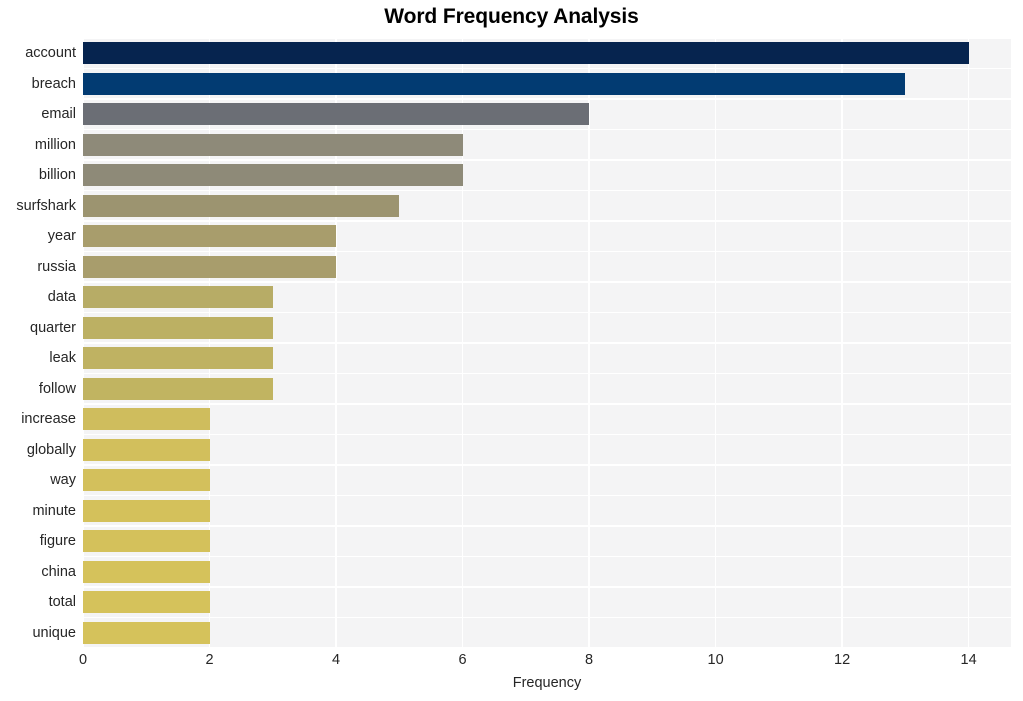 The width and height of the screenshot is (1023, 701). I want to click on y-axis-tick-label: breach, so click(53, 83).